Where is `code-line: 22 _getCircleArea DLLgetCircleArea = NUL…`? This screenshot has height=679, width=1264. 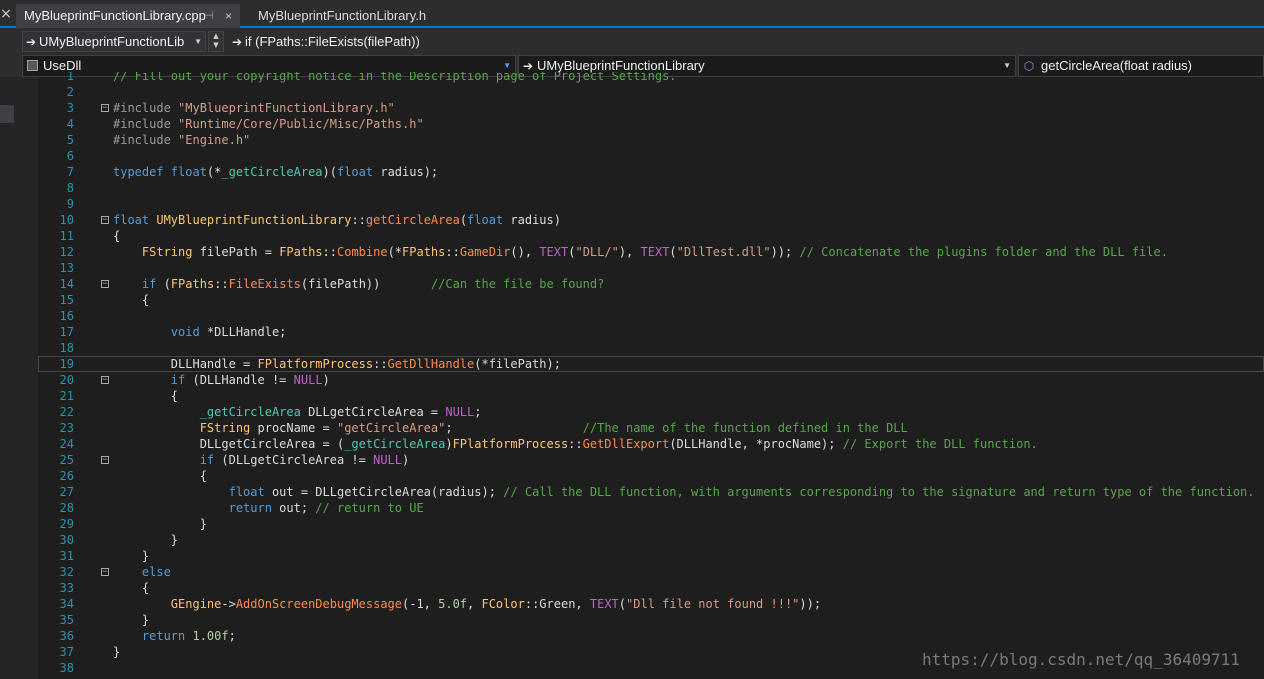
code-line: 22 _getCircleArea DLLgetCircleArea = NUL… is located at coordinates (651, 412).